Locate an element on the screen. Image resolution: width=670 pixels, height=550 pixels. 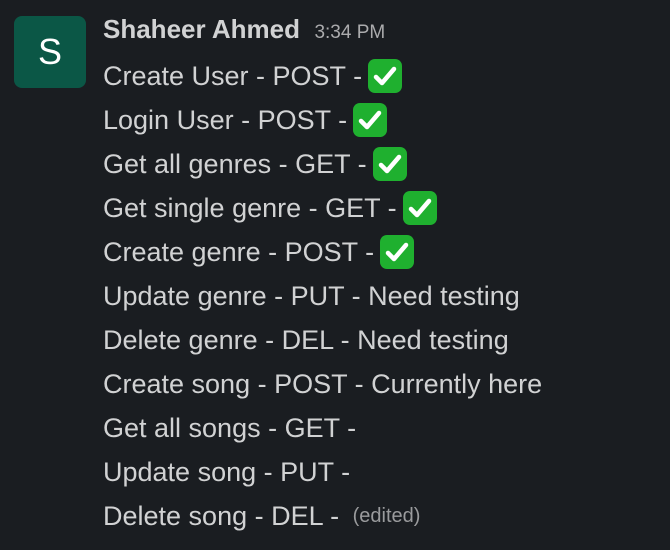
message-line-text: Get all songs - GET - is located at coordinates (230, 428).